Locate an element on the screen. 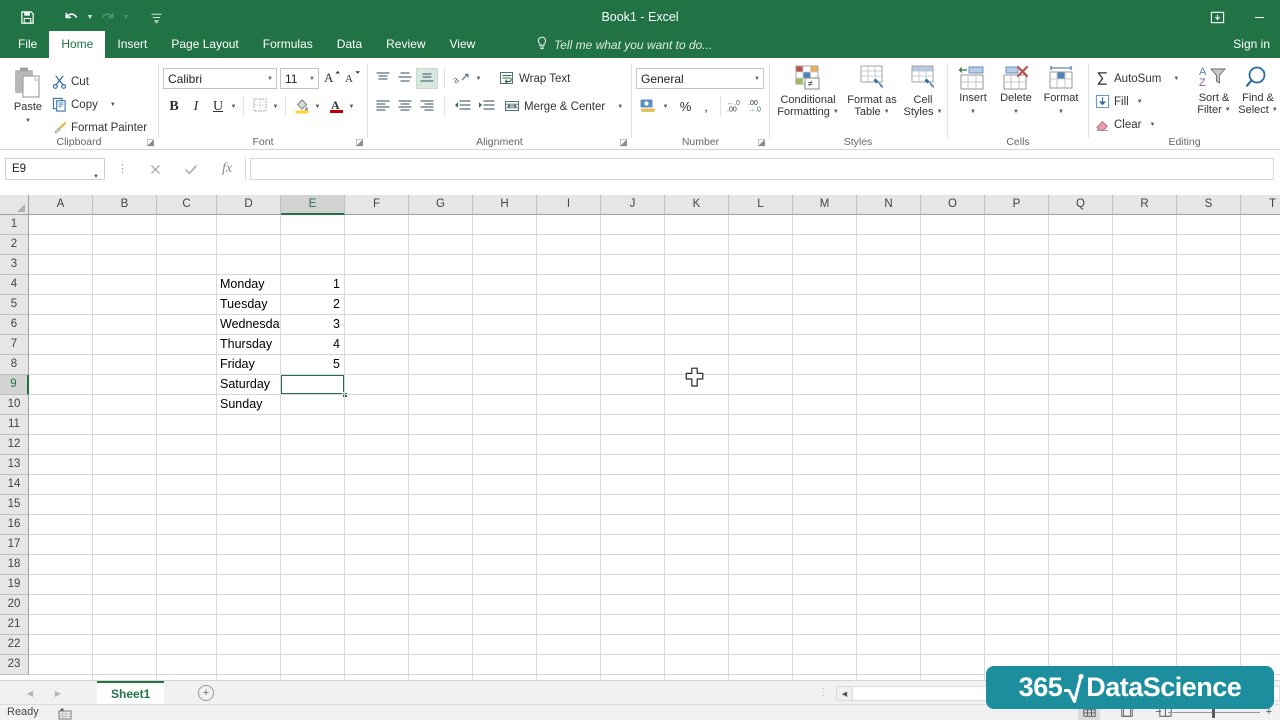 The image size is (1280, 725). column-header-q: Q is located at coordinates (1081, 205).